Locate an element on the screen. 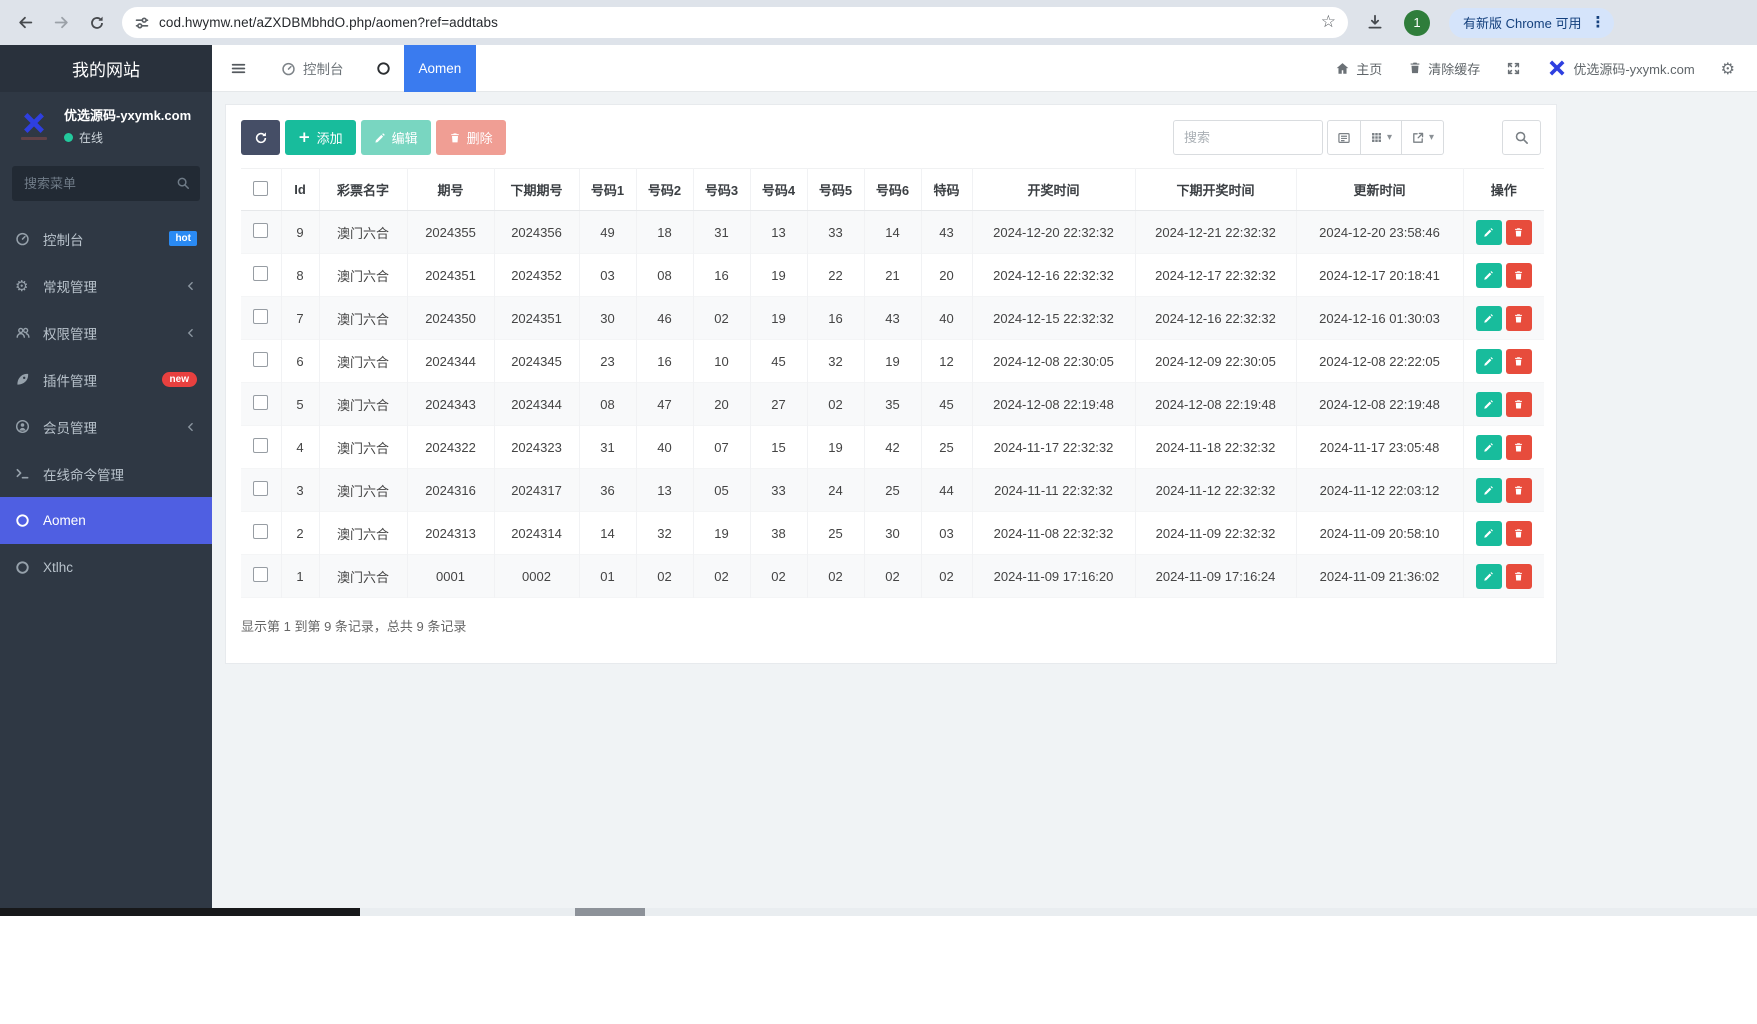 Image resolution: width=1757 pixels, height=1024 pixels. cell-special: 43 is located at coordinates (946, 232).